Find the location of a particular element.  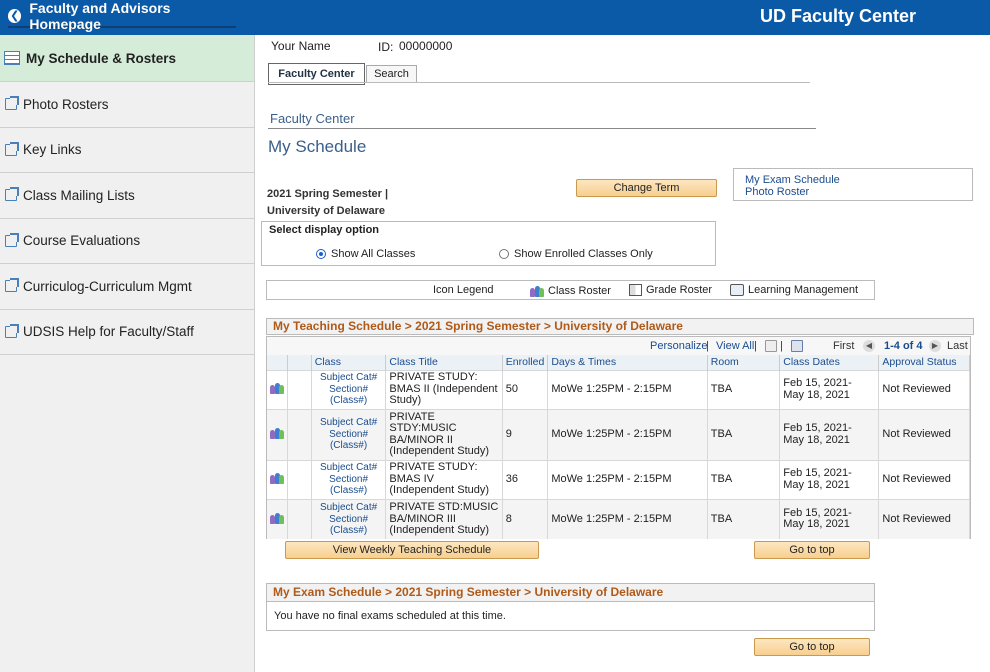

view-weekly-schedule-button: View Weekly Teaching Schedule is located at coordinates (412, 550).